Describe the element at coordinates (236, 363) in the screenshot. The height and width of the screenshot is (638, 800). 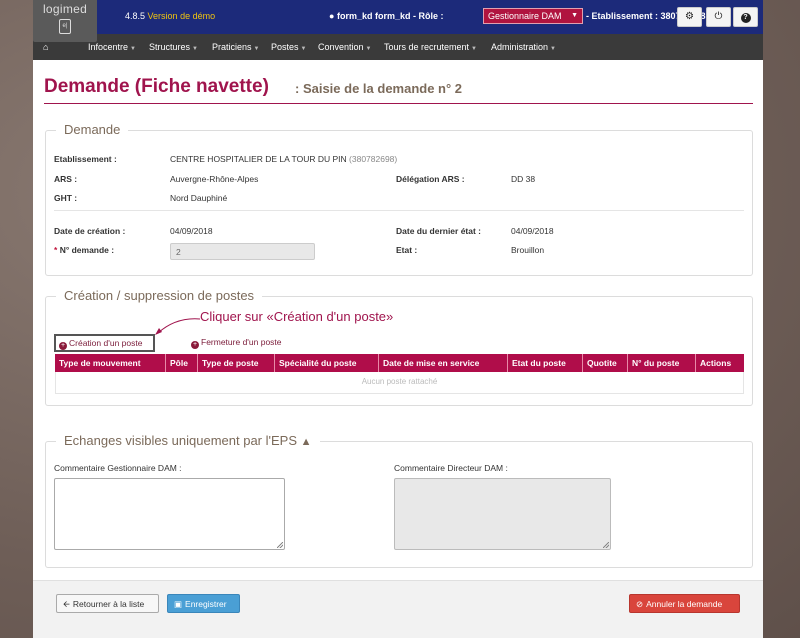
I see `column-header: Type de poste` at that location.